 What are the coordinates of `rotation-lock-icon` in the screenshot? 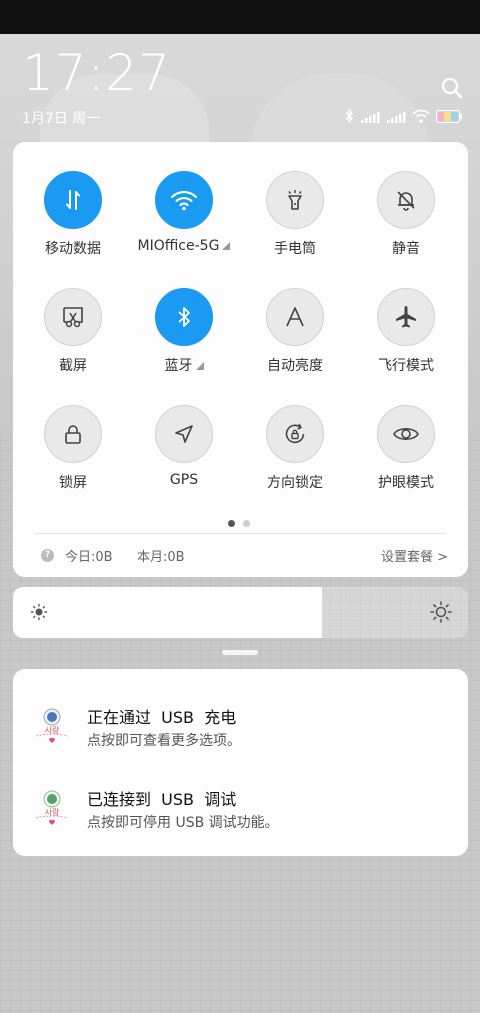 It's located at (295, 434).